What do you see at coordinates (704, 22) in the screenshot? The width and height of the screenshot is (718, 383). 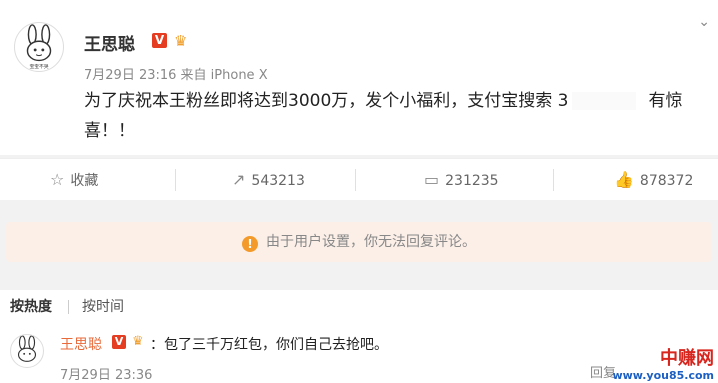 I see `chevron-down-icon: ⌄` at bounding box center [704, 22].